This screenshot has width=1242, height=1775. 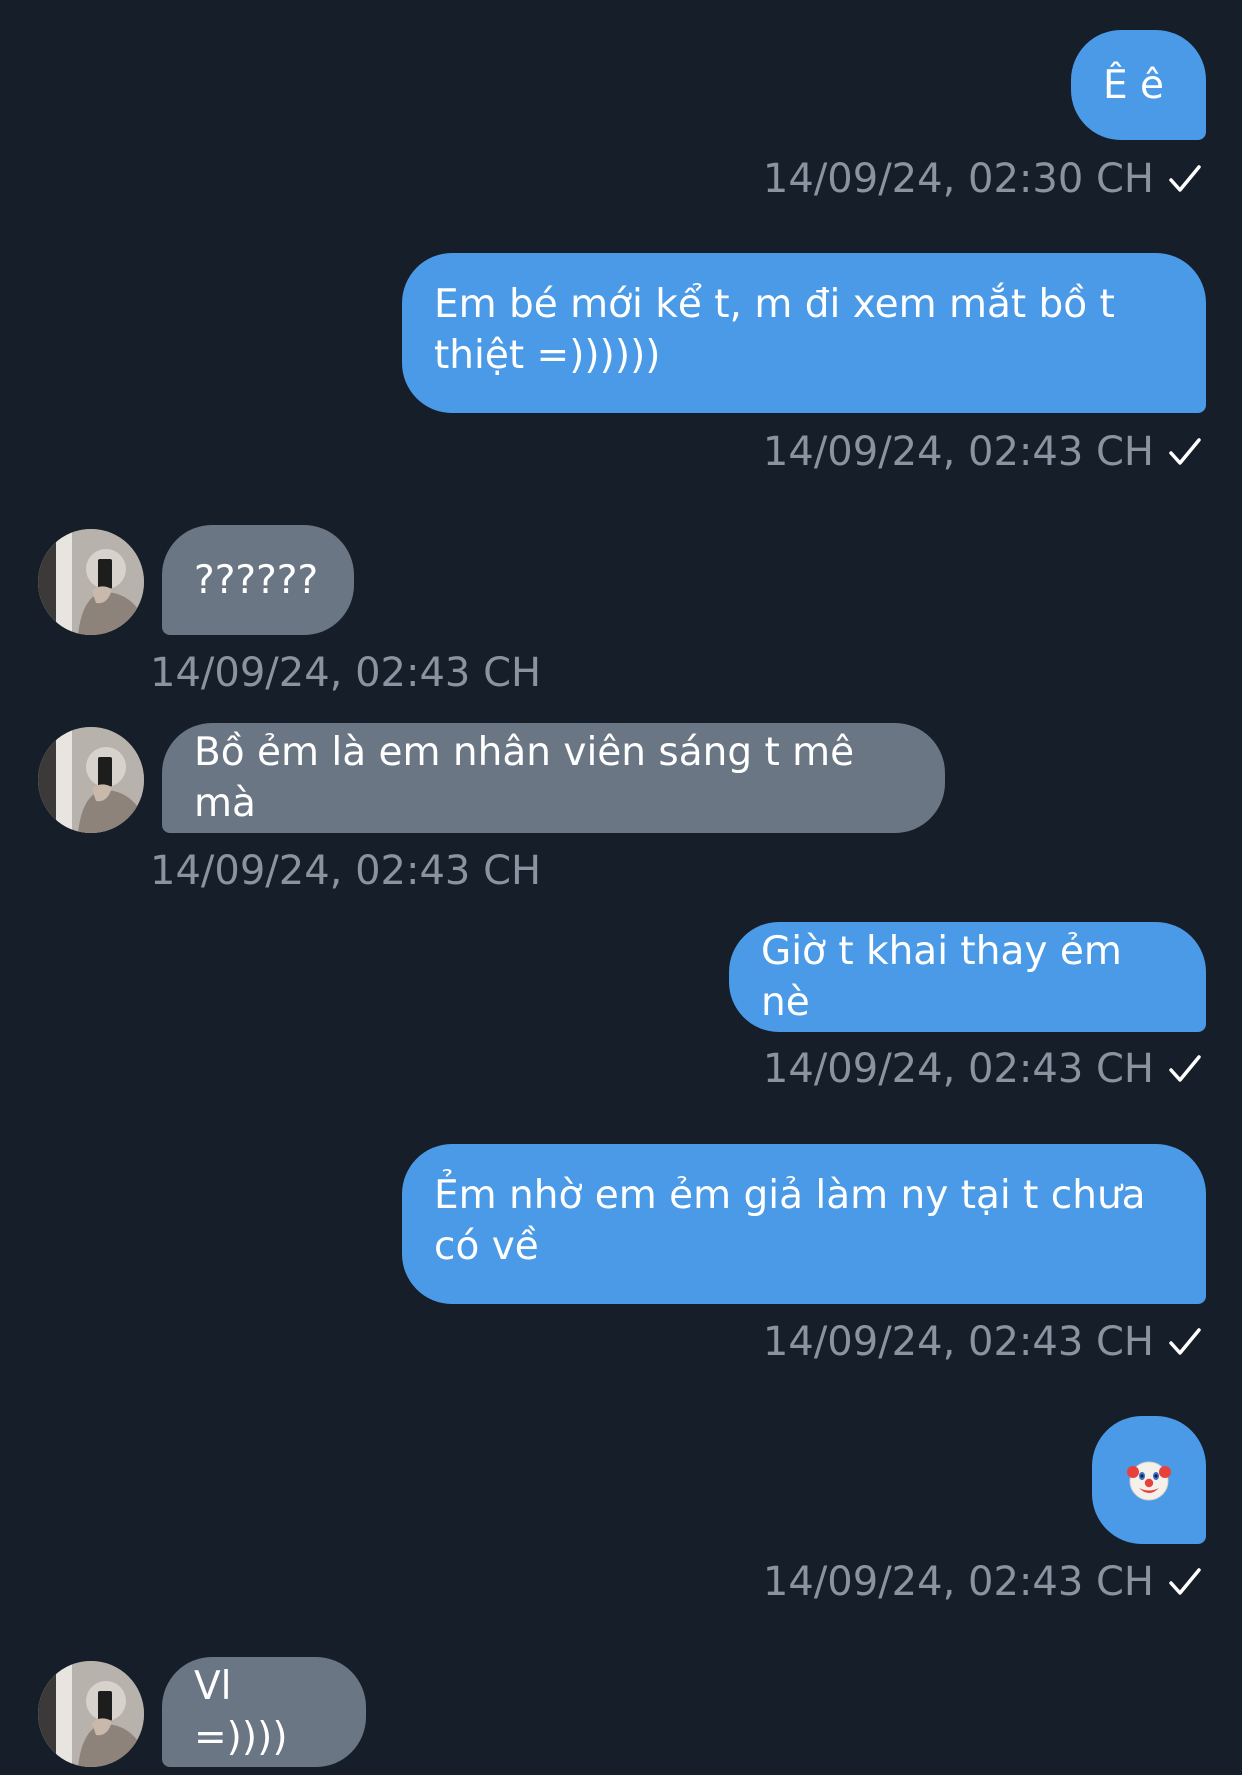 I want to click on message-timestamp: 14/09/24, 02:30 CH, so click(x=958, y=179).